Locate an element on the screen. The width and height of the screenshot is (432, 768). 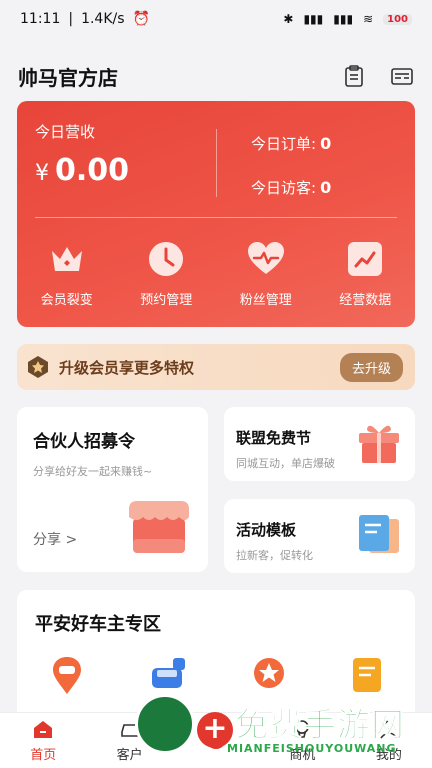
chart-icon is located at coordinates (365, 259).